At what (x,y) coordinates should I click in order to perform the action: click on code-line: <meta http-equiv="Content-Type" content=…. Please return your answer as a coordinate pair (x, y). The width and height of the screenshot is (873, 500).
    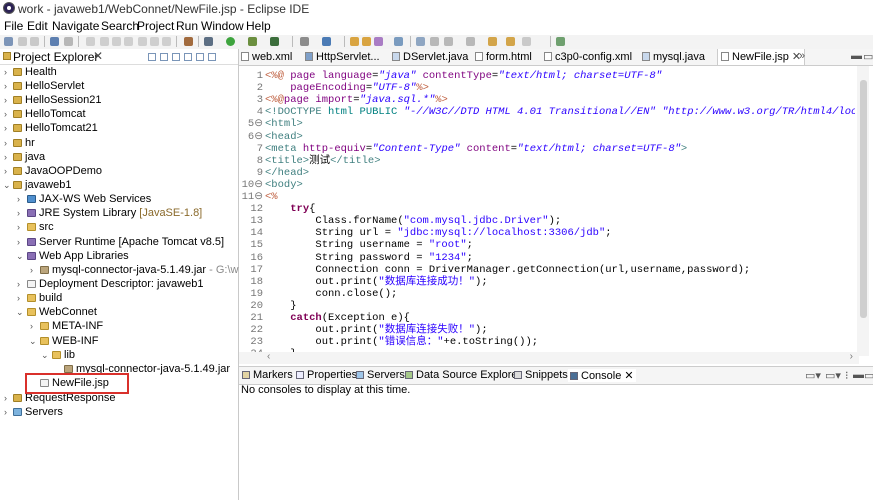
    Looking at the image, I should click on (476, 149).